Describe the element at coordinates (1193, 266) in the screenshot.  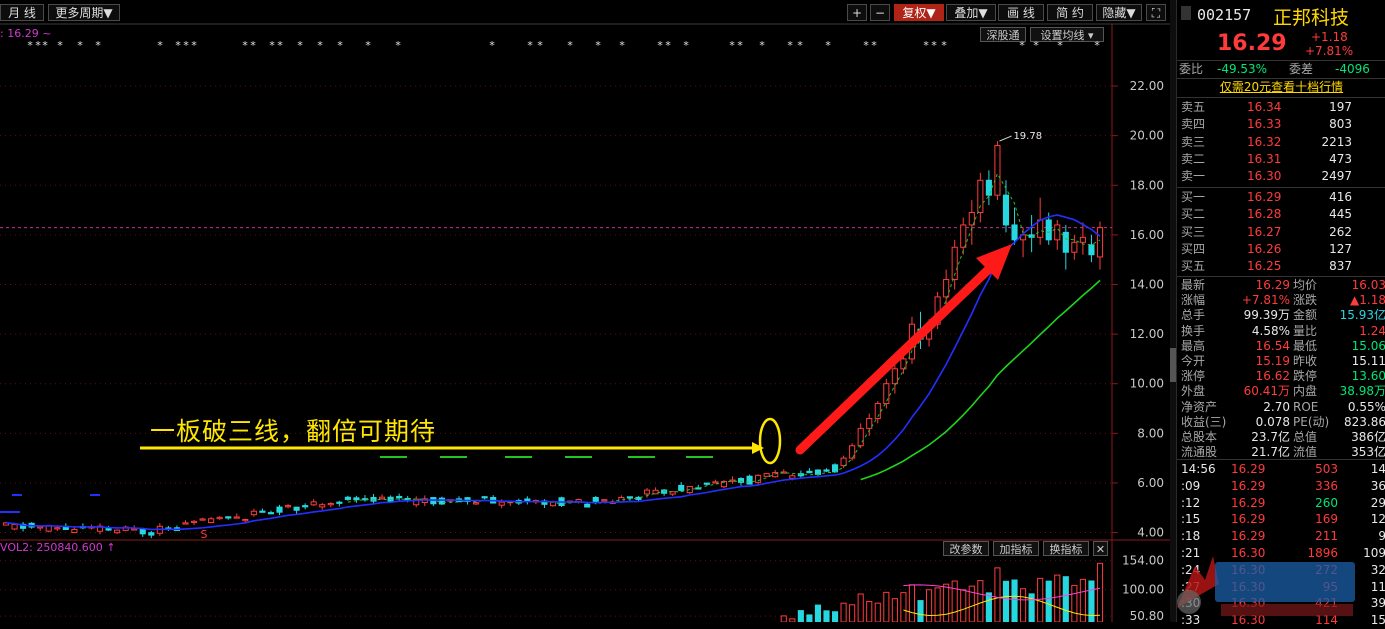
I see `bids-label: 买五` at that location.